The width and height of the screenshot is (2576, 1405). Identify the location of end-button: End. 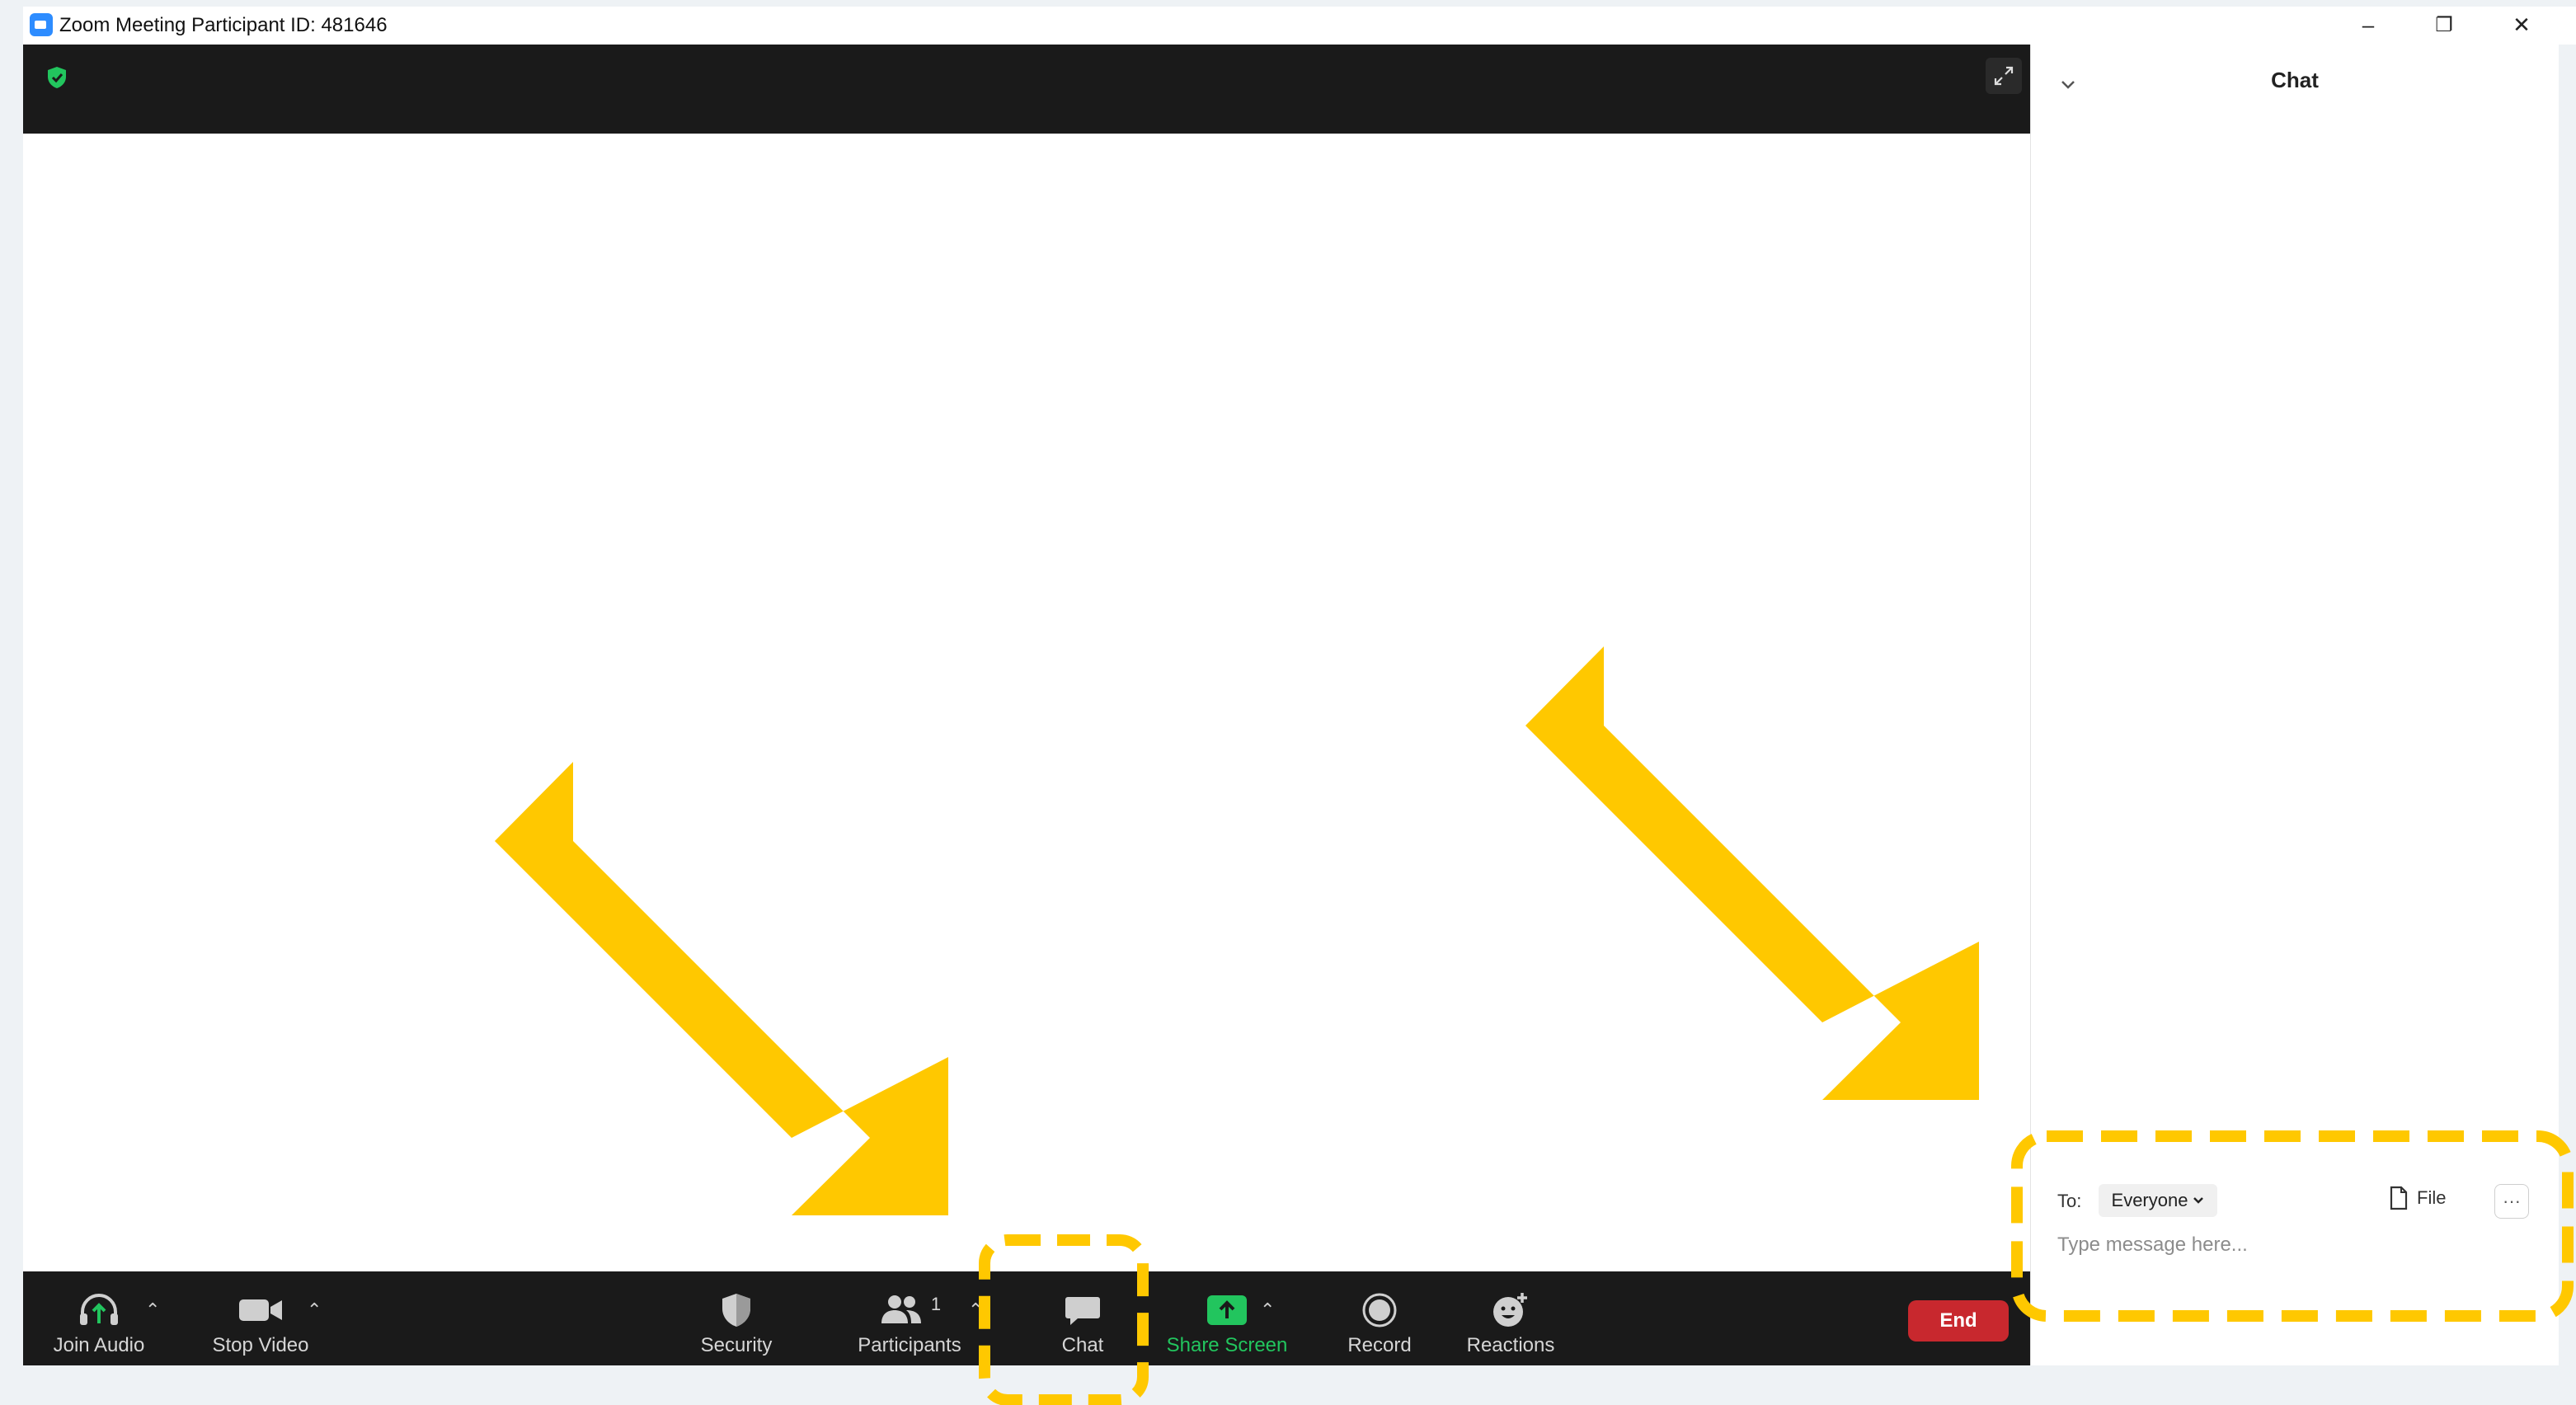
(1958, 1321).